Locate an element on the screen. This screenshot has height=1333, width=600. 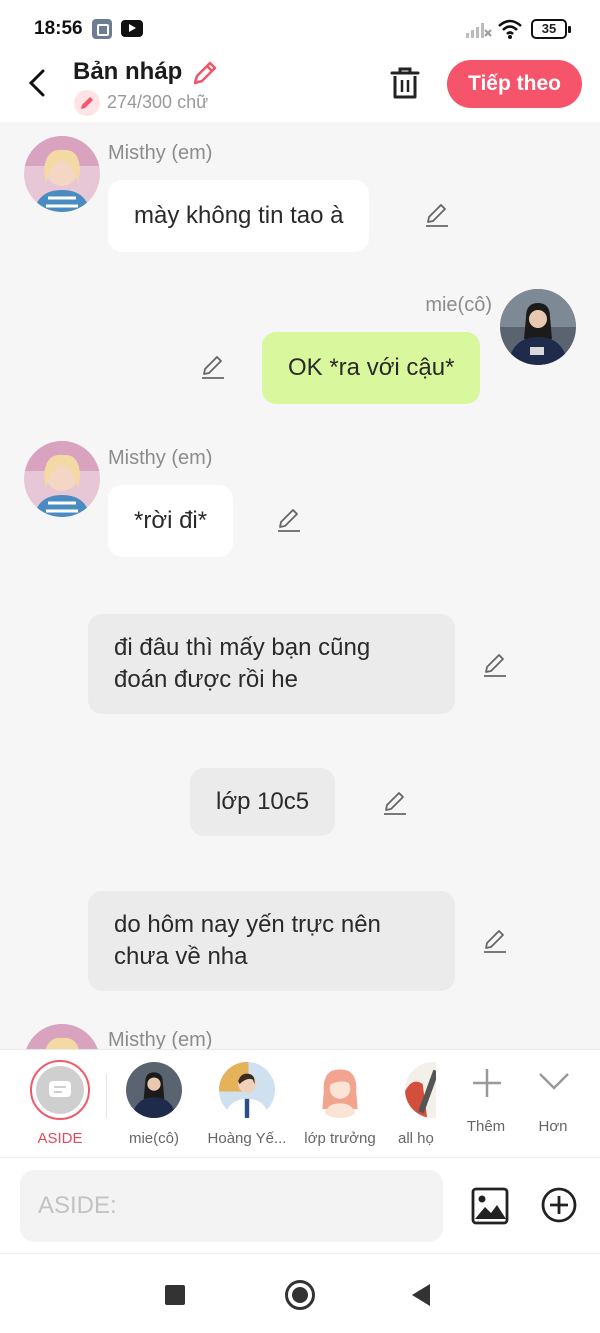
battery-icon: 35 is located at coordinates (551, 29).